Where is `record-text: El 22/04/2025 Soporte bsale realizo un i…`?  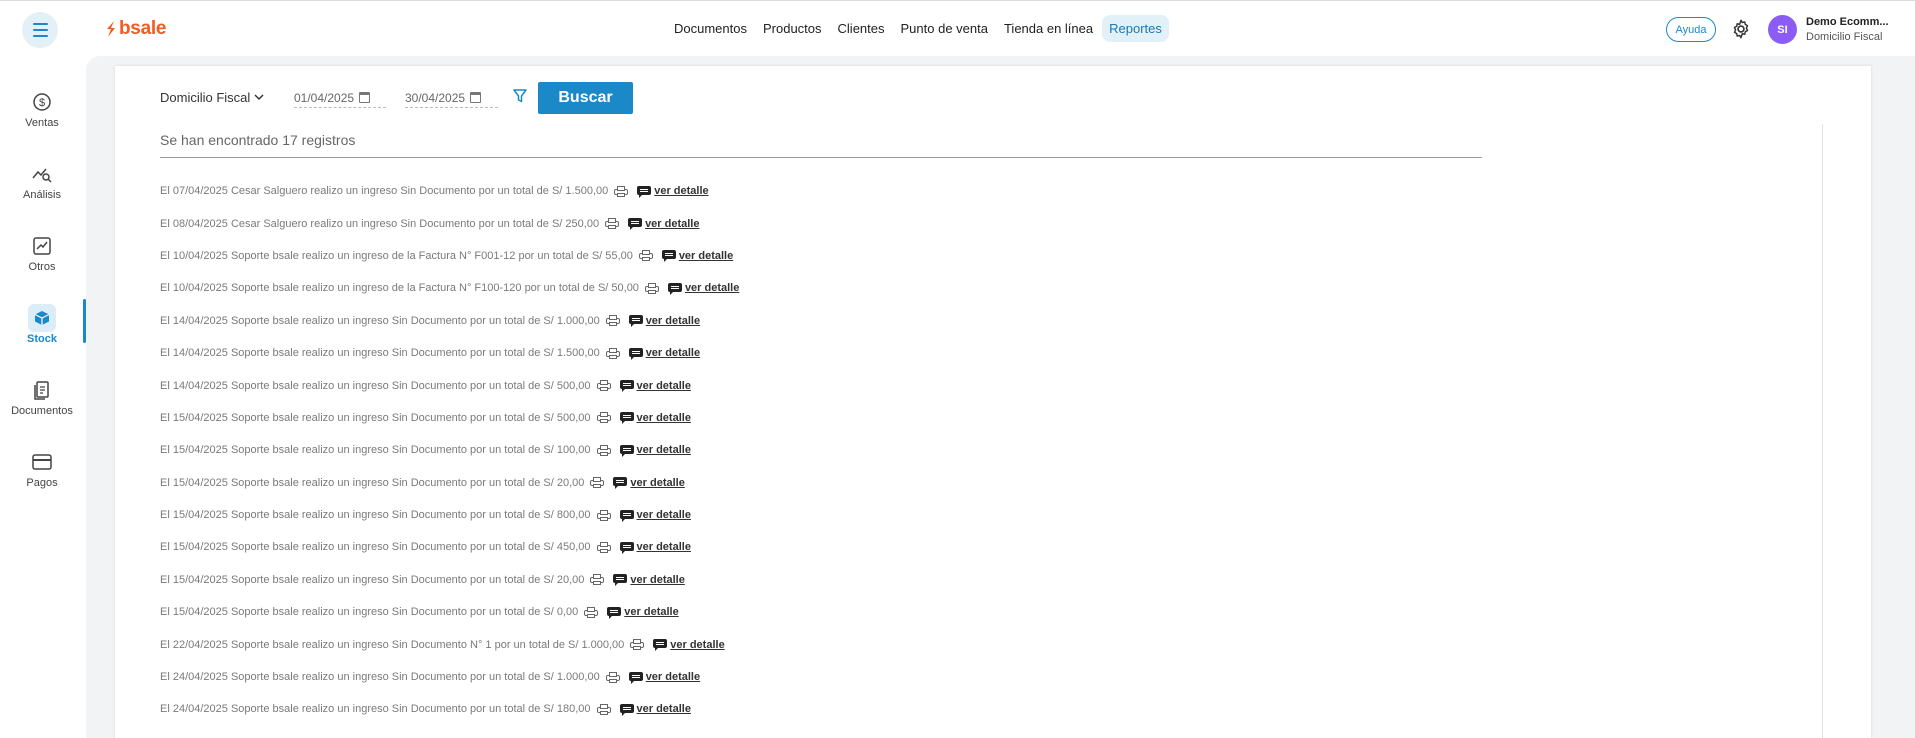 record-text: El 22/04/2025 Soporte bsale realizo un i… is located at coordinates (392, 644).